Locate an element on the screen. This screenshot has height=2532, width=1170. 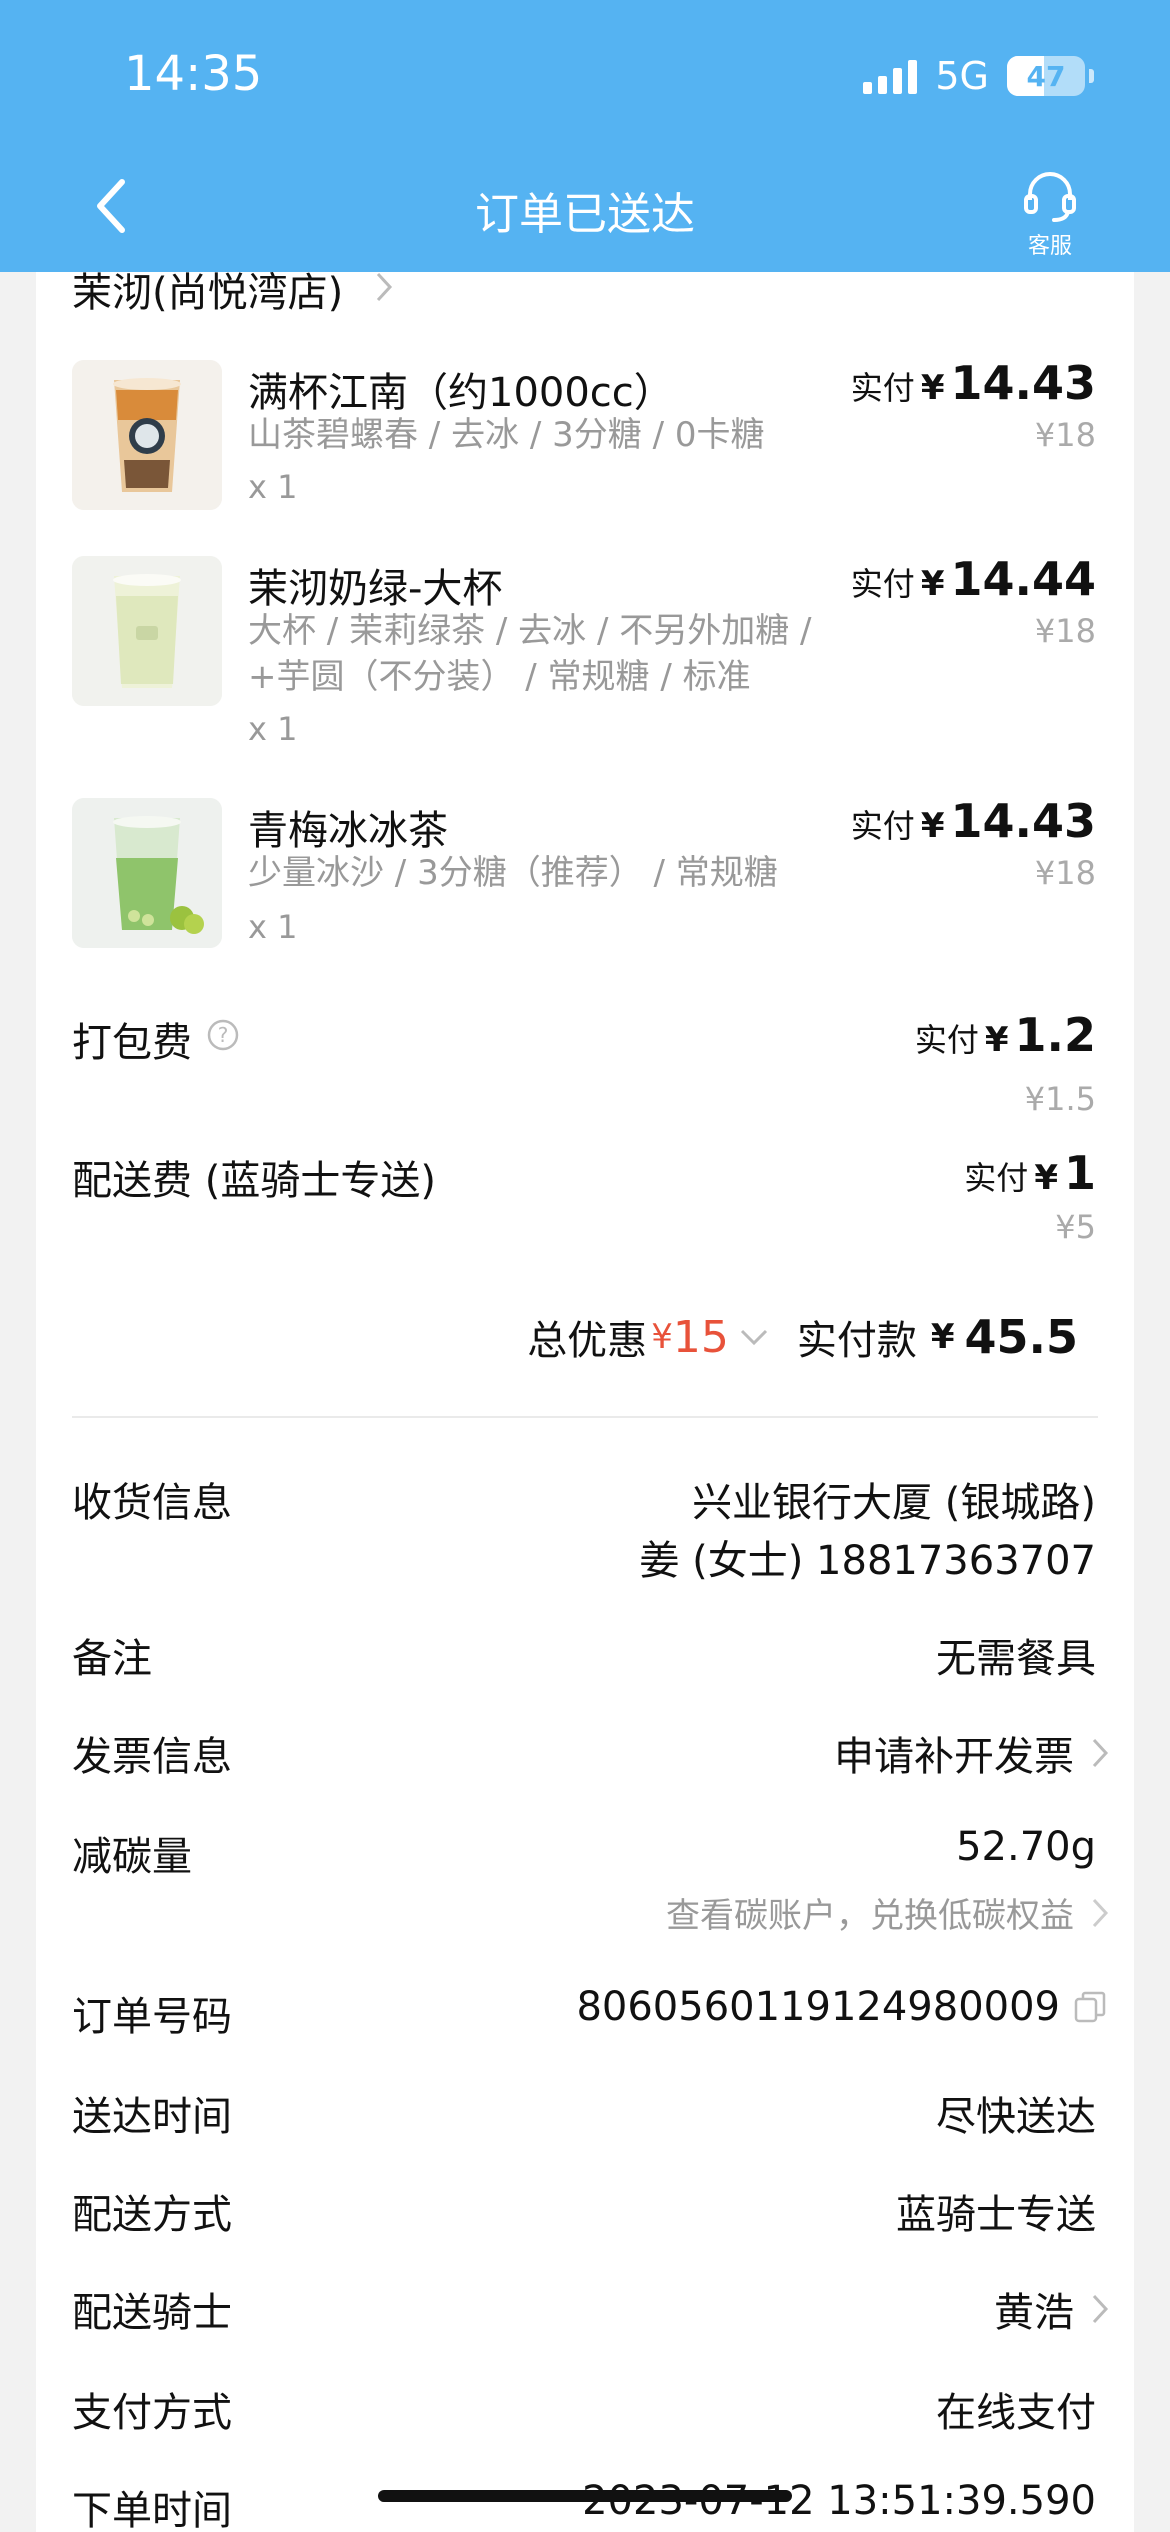
page-title: 订单已送达 is located at coordinates (585, 214).